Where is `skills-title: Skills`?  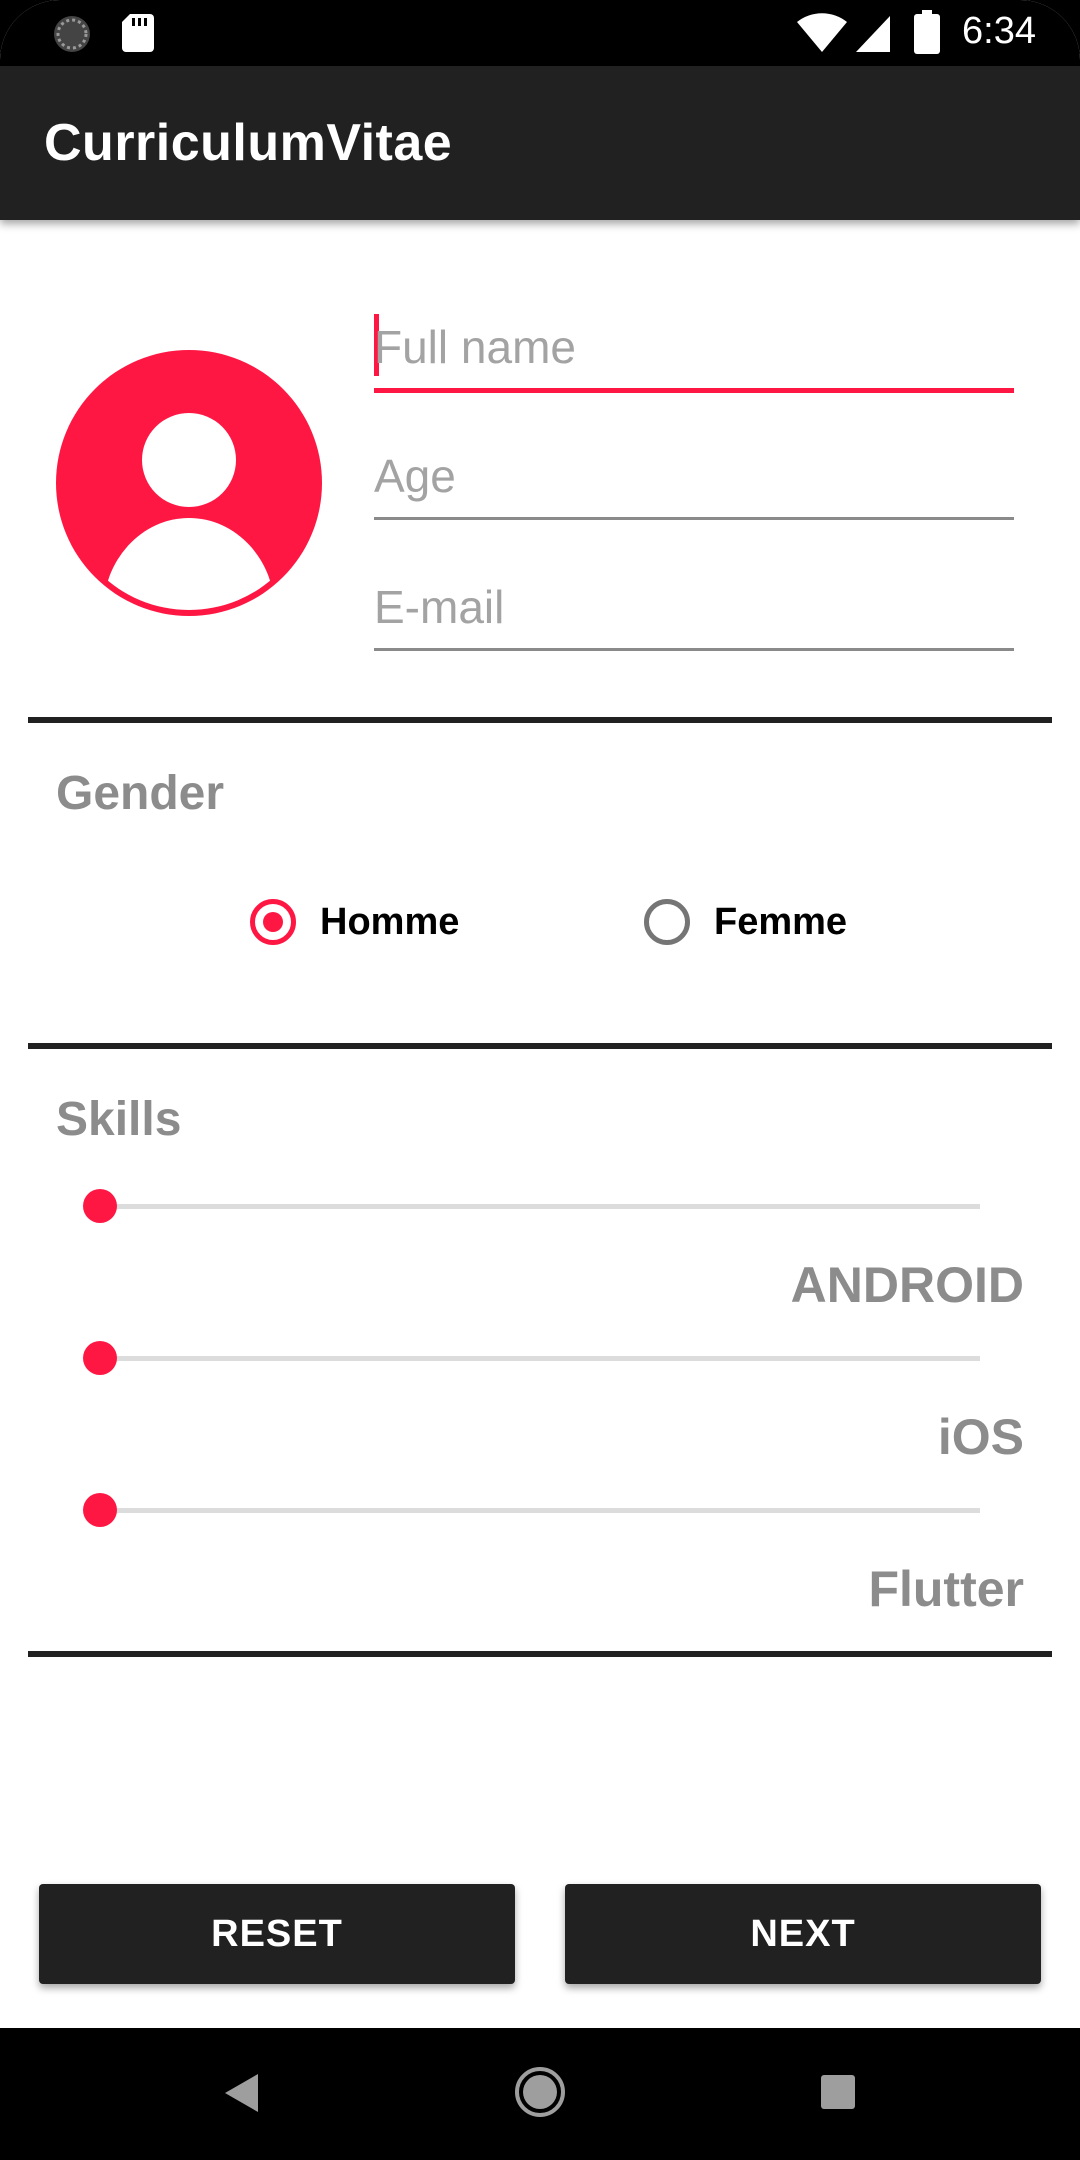 skills-title: Skills is located at coordinates (119, 1119).